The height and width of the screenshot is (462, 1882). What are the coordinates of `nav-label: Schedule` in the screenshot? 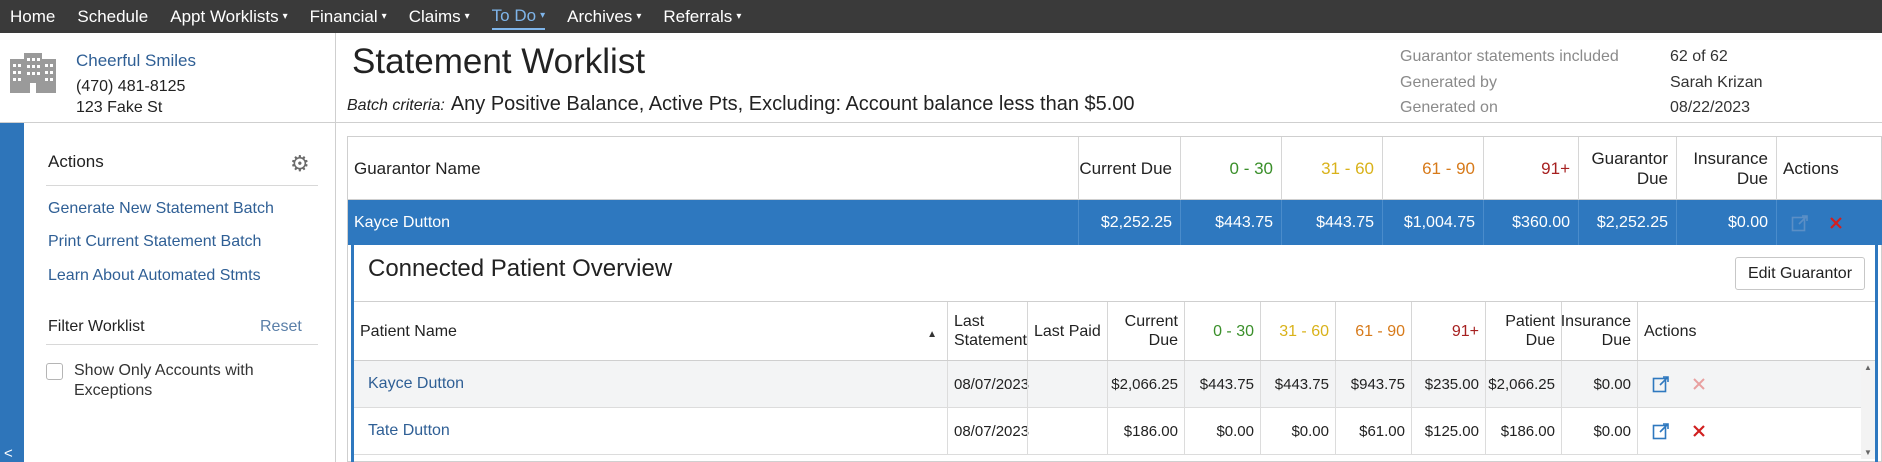 It's located at (113, 16).